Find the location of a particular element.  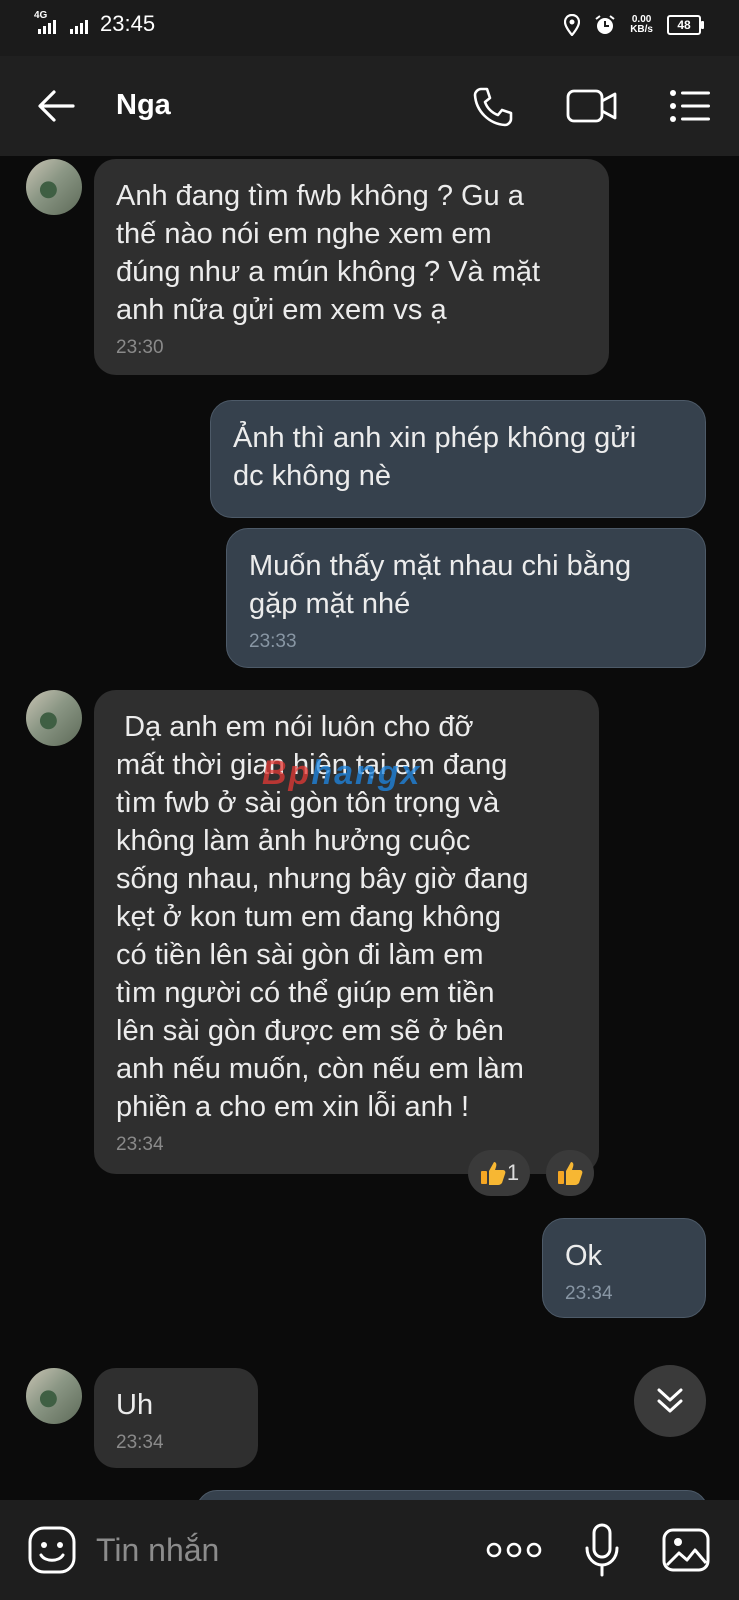

status-left: 4G 23:45 is located at coordinates (95, 23).